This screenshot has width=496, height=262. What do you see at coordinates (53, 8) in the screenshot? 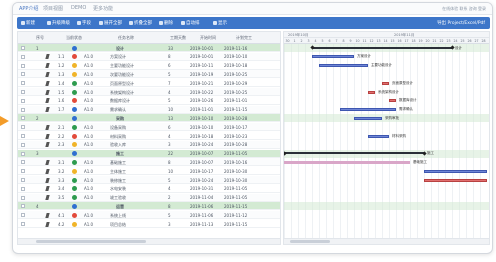
I see `nav-tab-project-view: 项目视图` at bounding box center [53, 8].